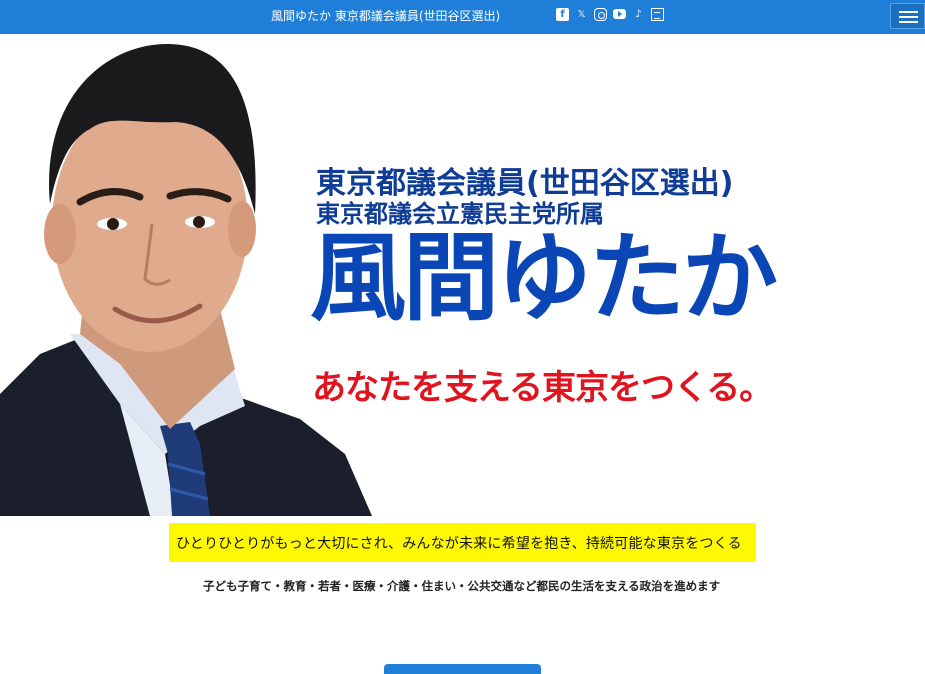 The width and height of the screenshot is (925, 674). I want to click on note-icon, so click(657, 14).